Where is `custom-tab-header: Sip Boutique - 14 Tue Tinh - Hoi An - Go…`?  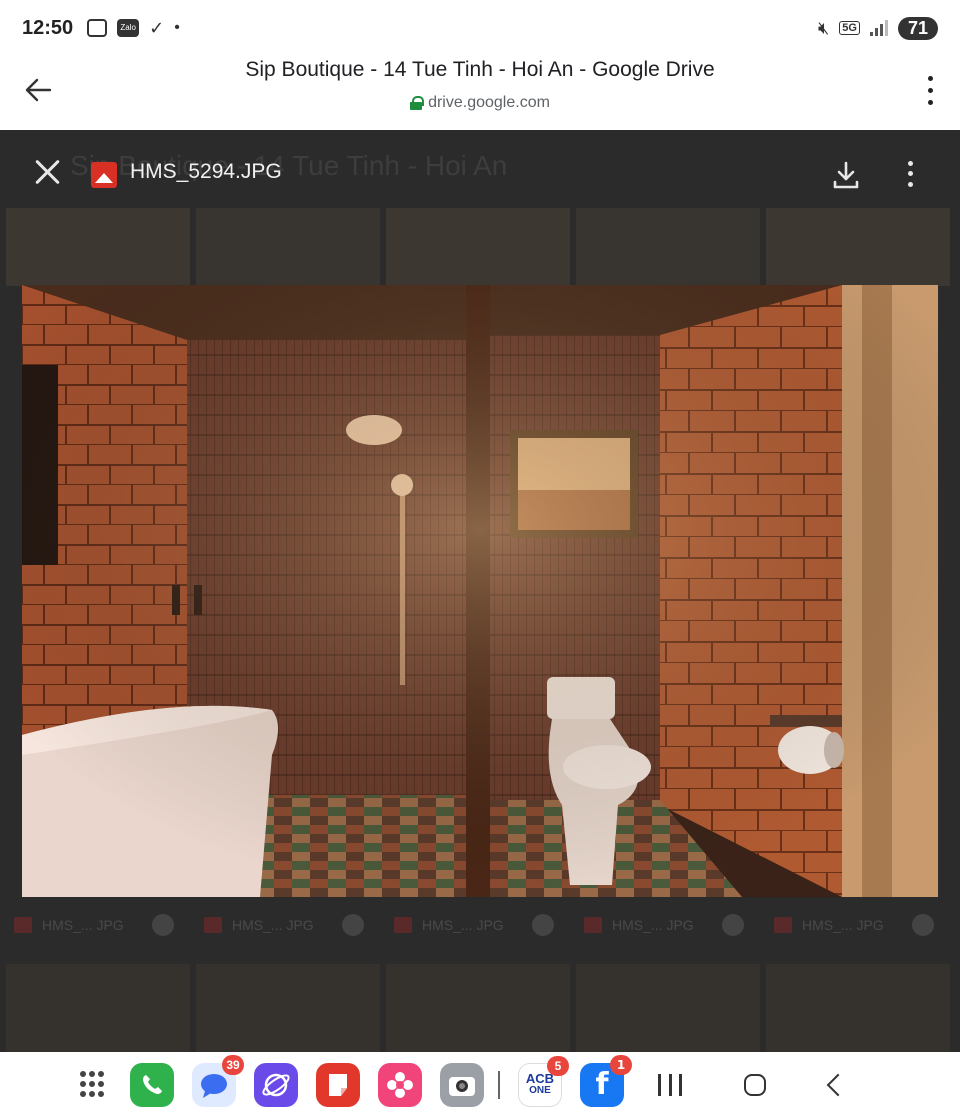 custom-tab-header: Sip Boutique - 14 Tue Tinh - Hoi An - Go… is located at coordinates (480, 93).